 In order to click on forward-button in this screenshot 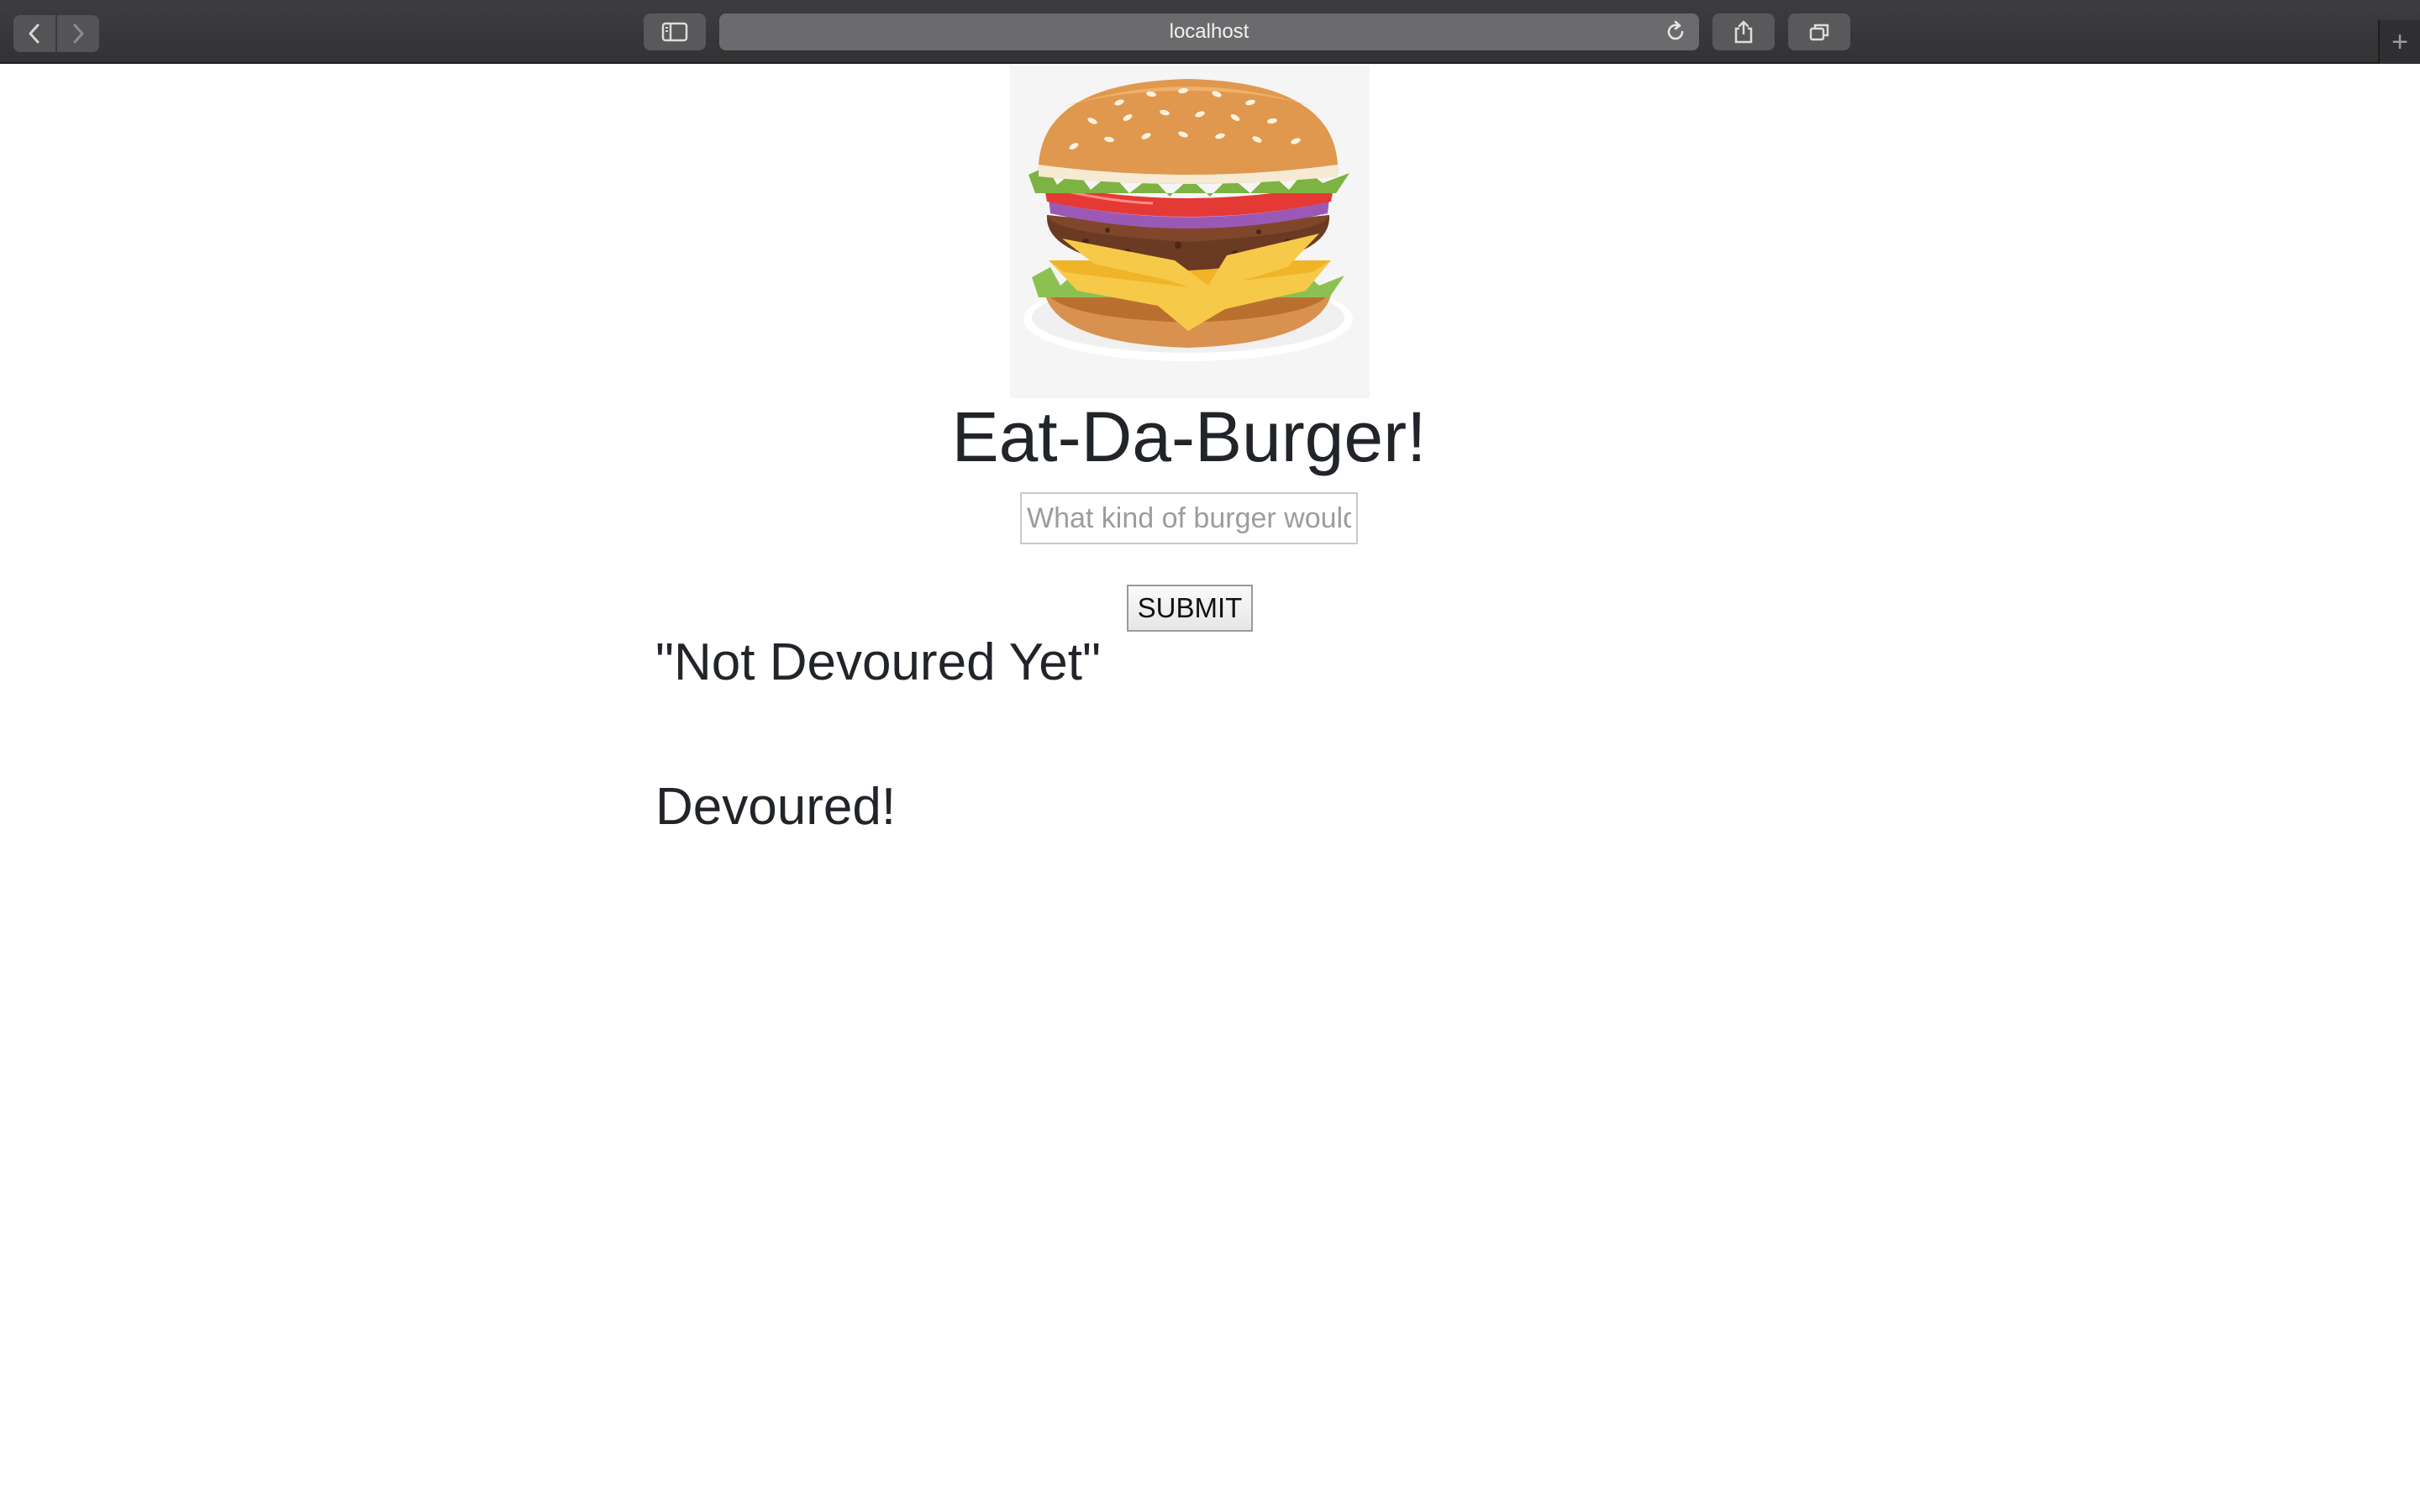, I will do `click(77, 33)`.